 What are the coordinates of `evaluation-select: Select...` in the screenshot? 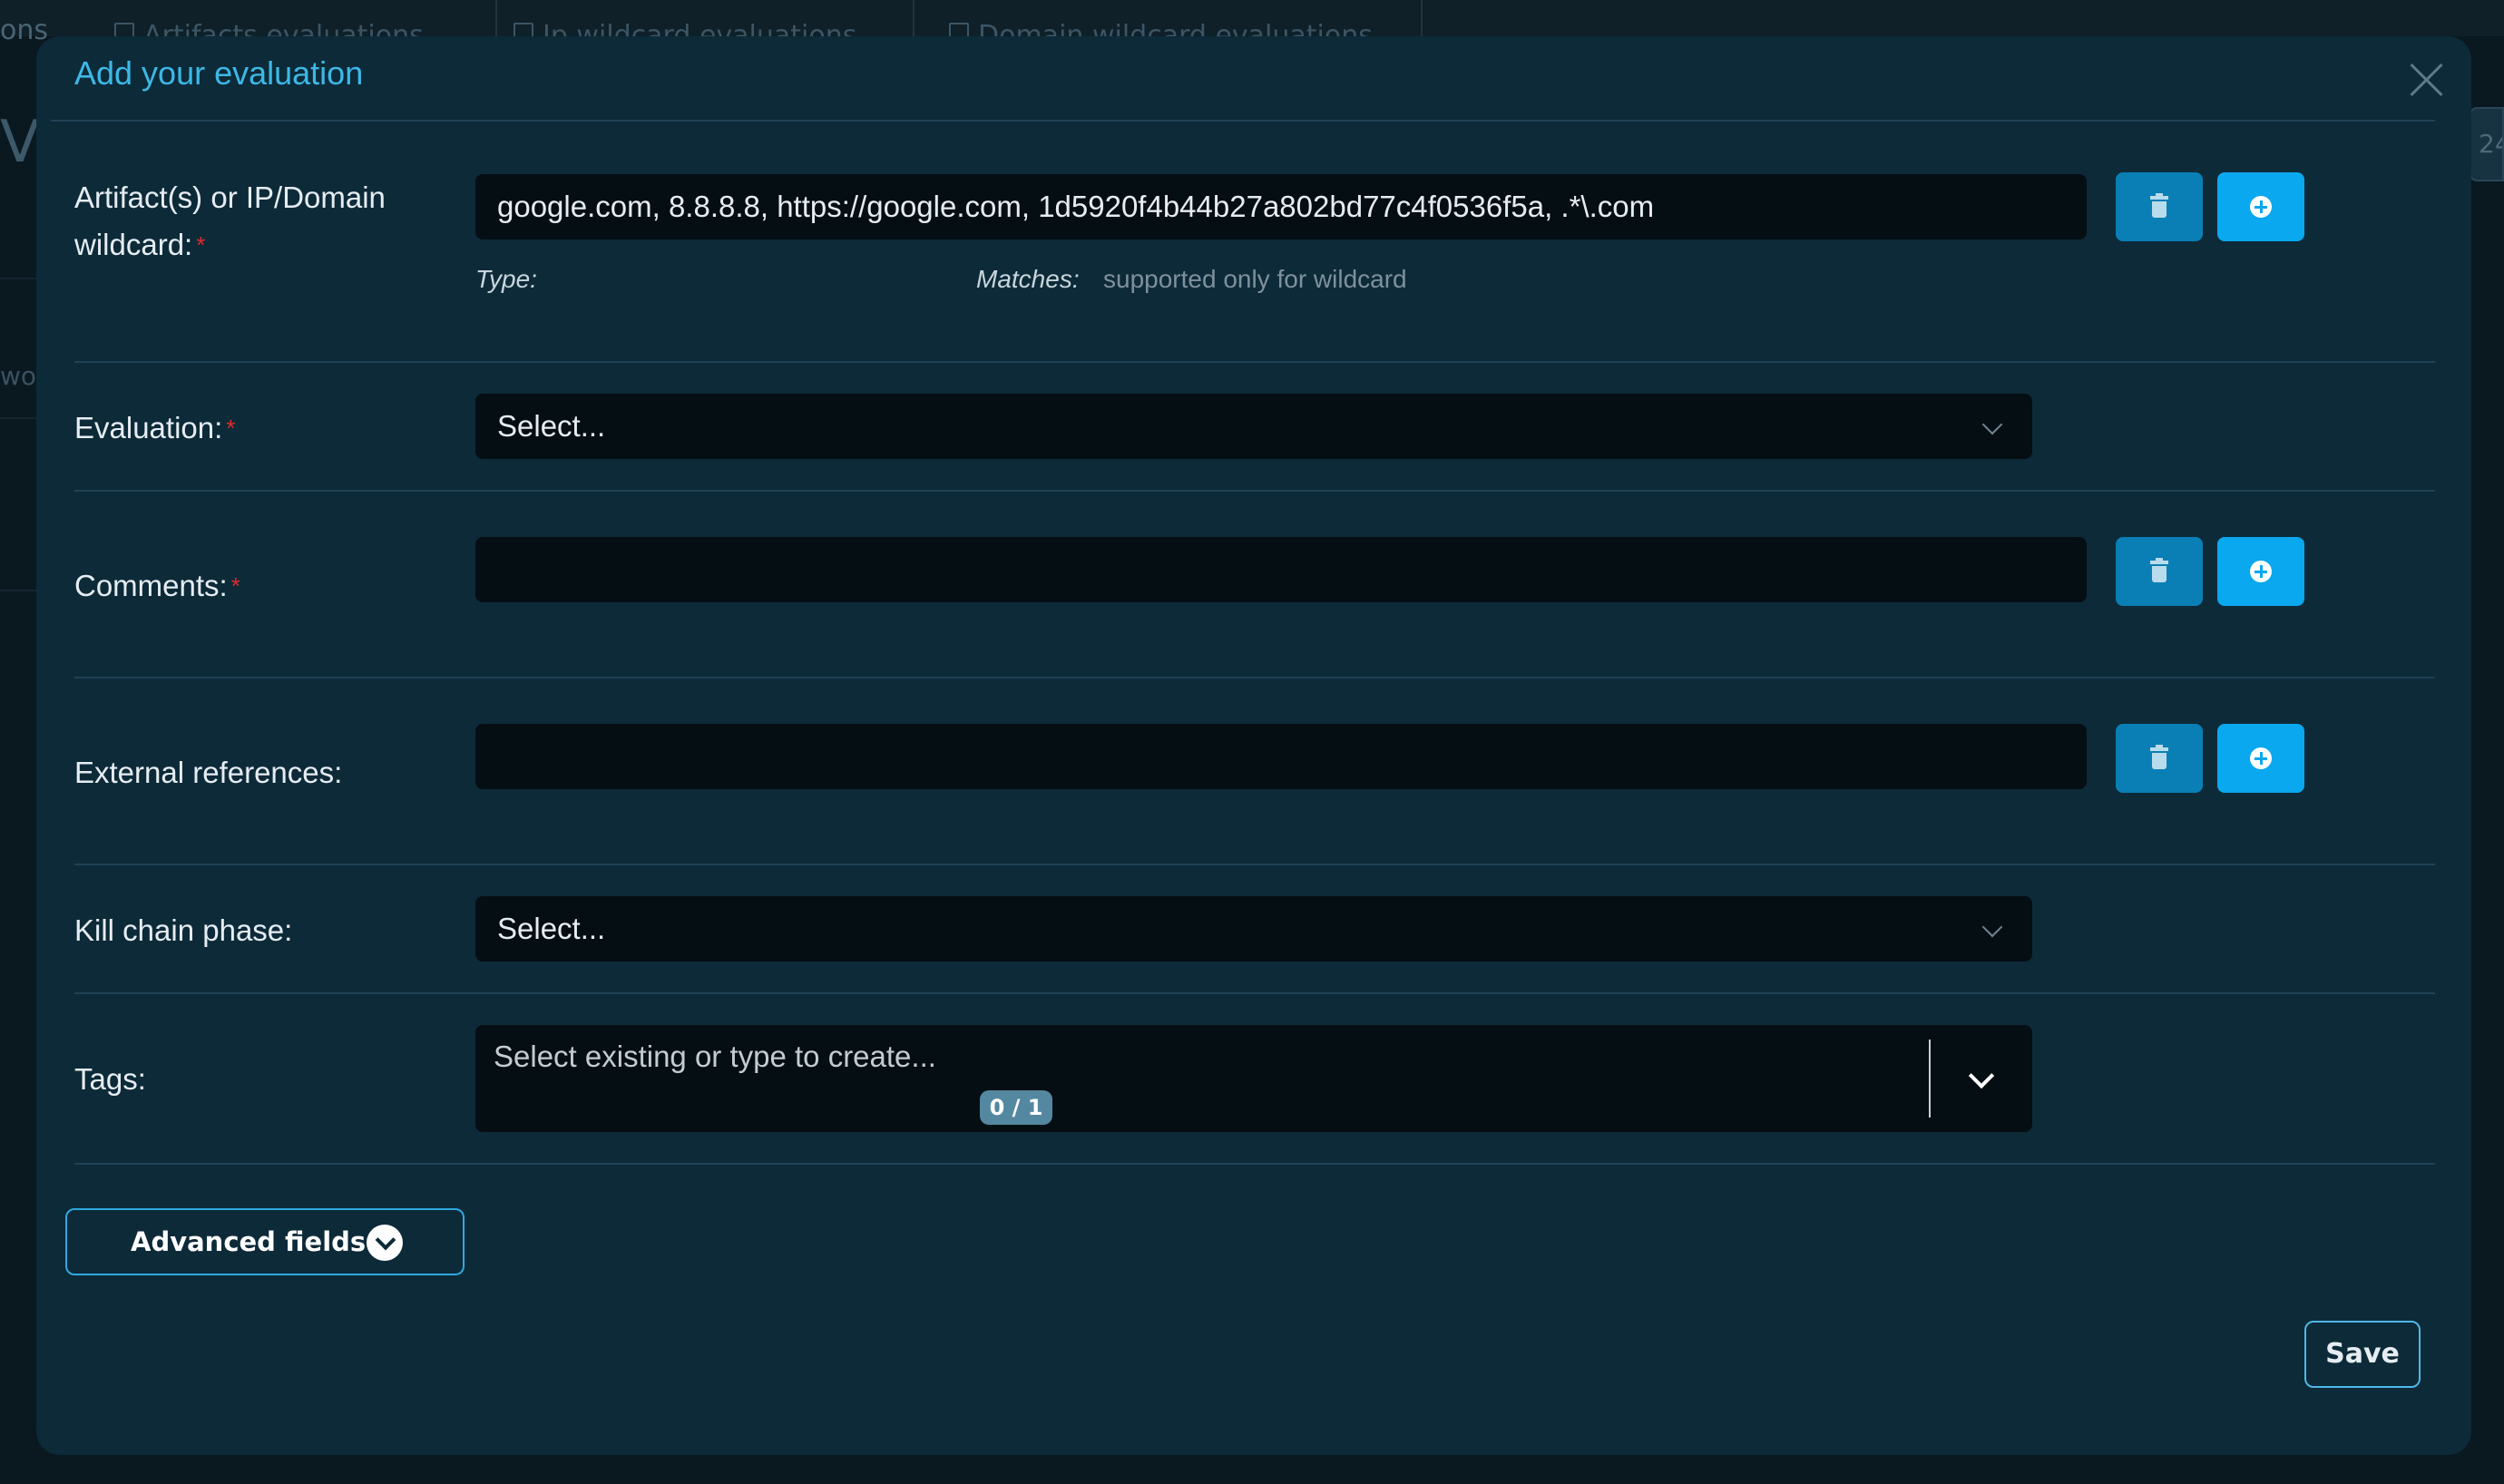 It's located at (1254, 426).